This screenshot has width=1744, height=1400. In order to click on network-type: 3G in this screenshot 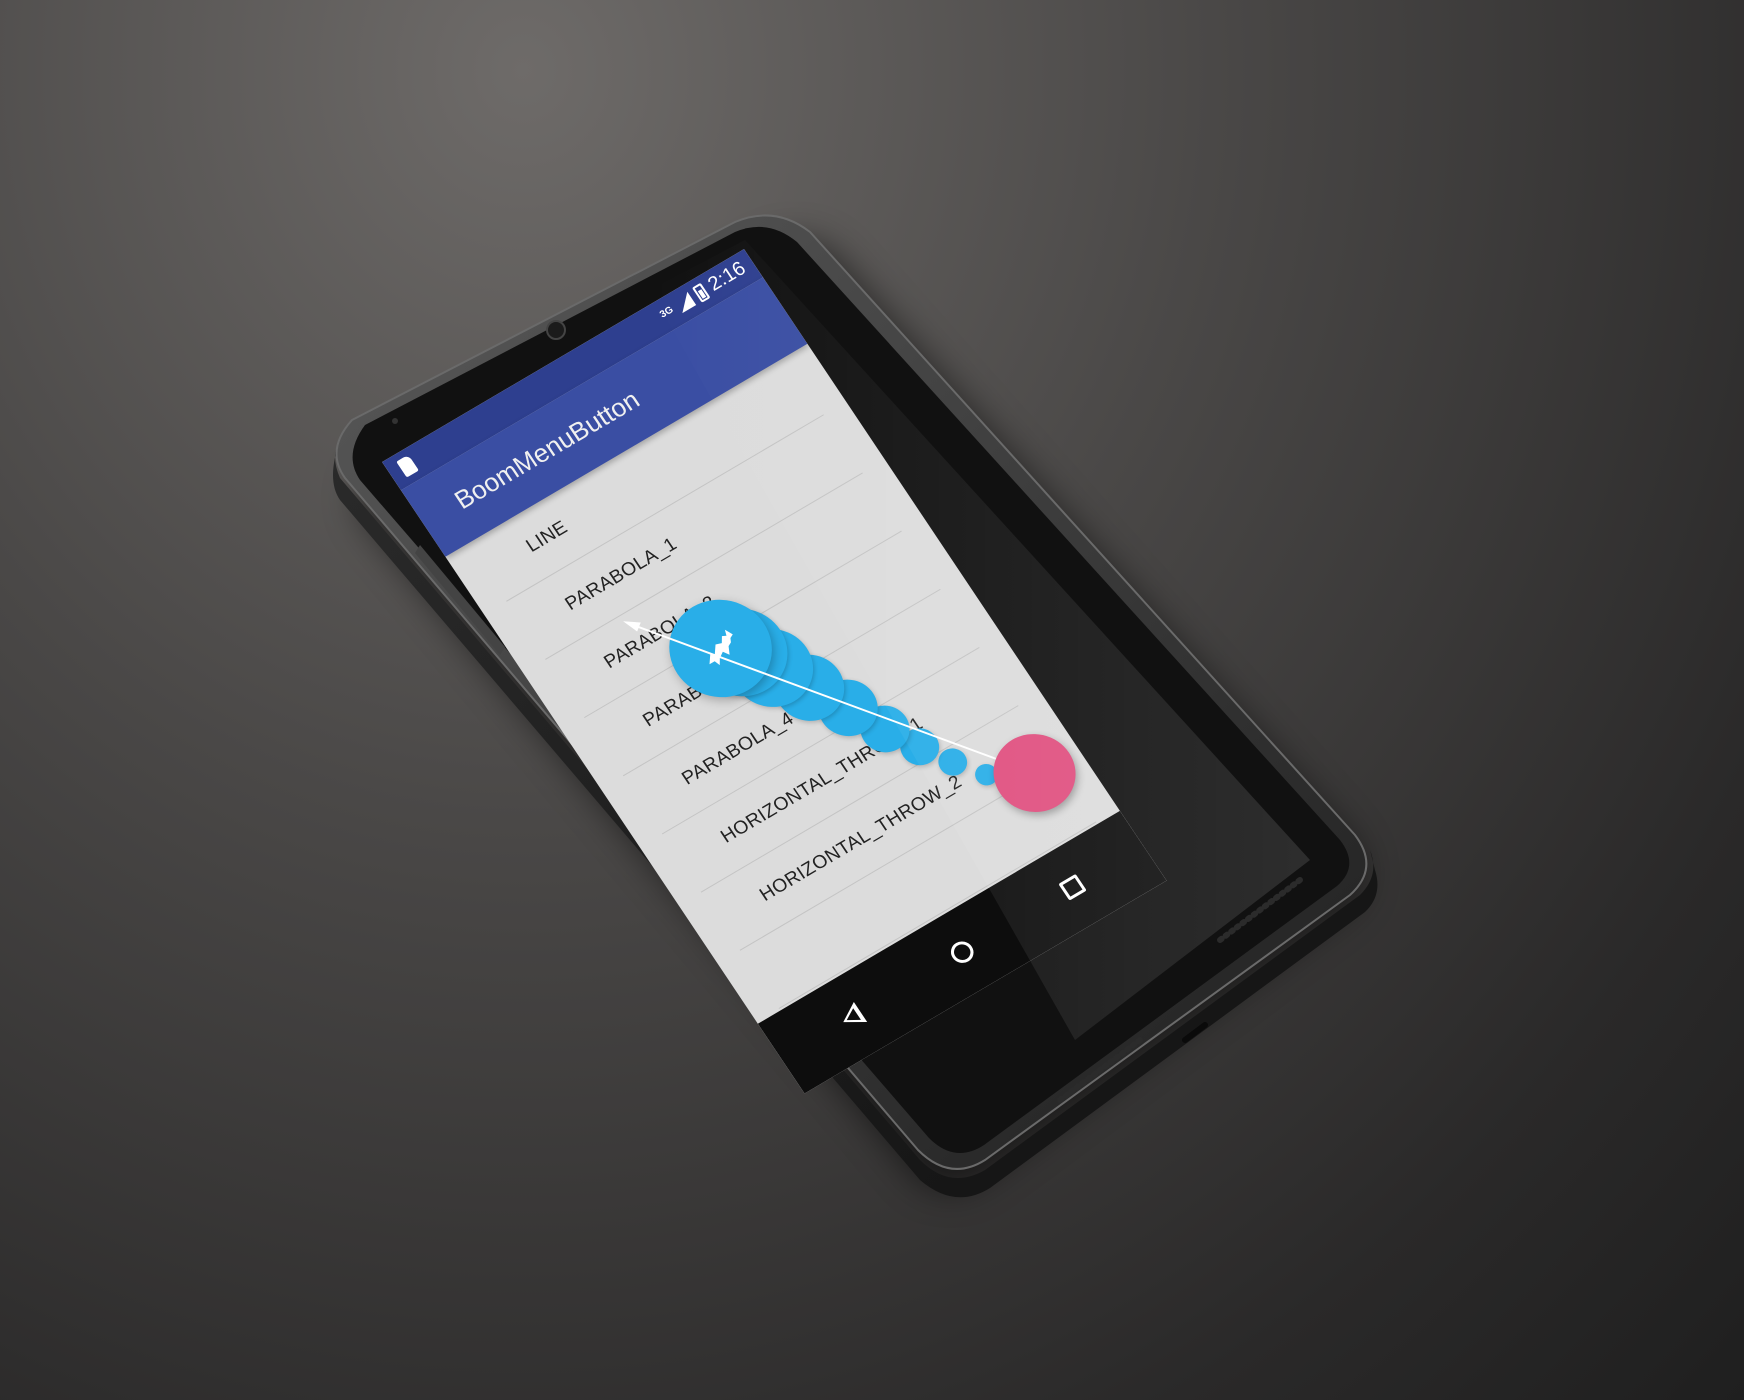, I will do `click(666, 312)`.